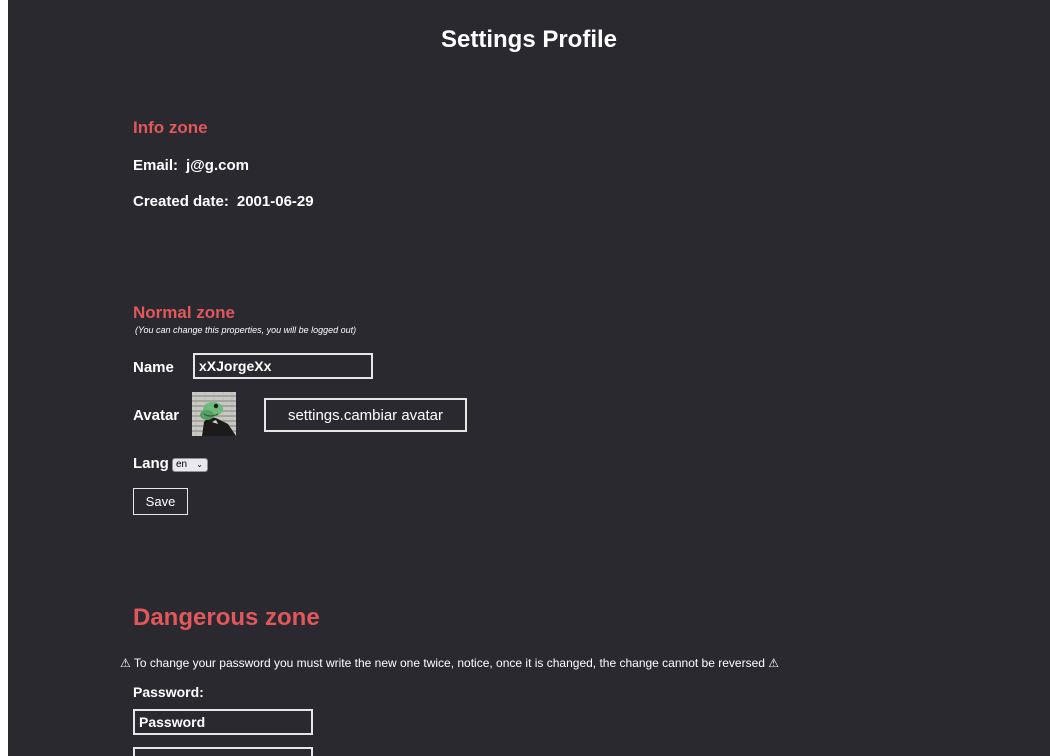  Describe the element at coordinates (223, 751) in the screenshot. I see `password-confirm-input` at that location.